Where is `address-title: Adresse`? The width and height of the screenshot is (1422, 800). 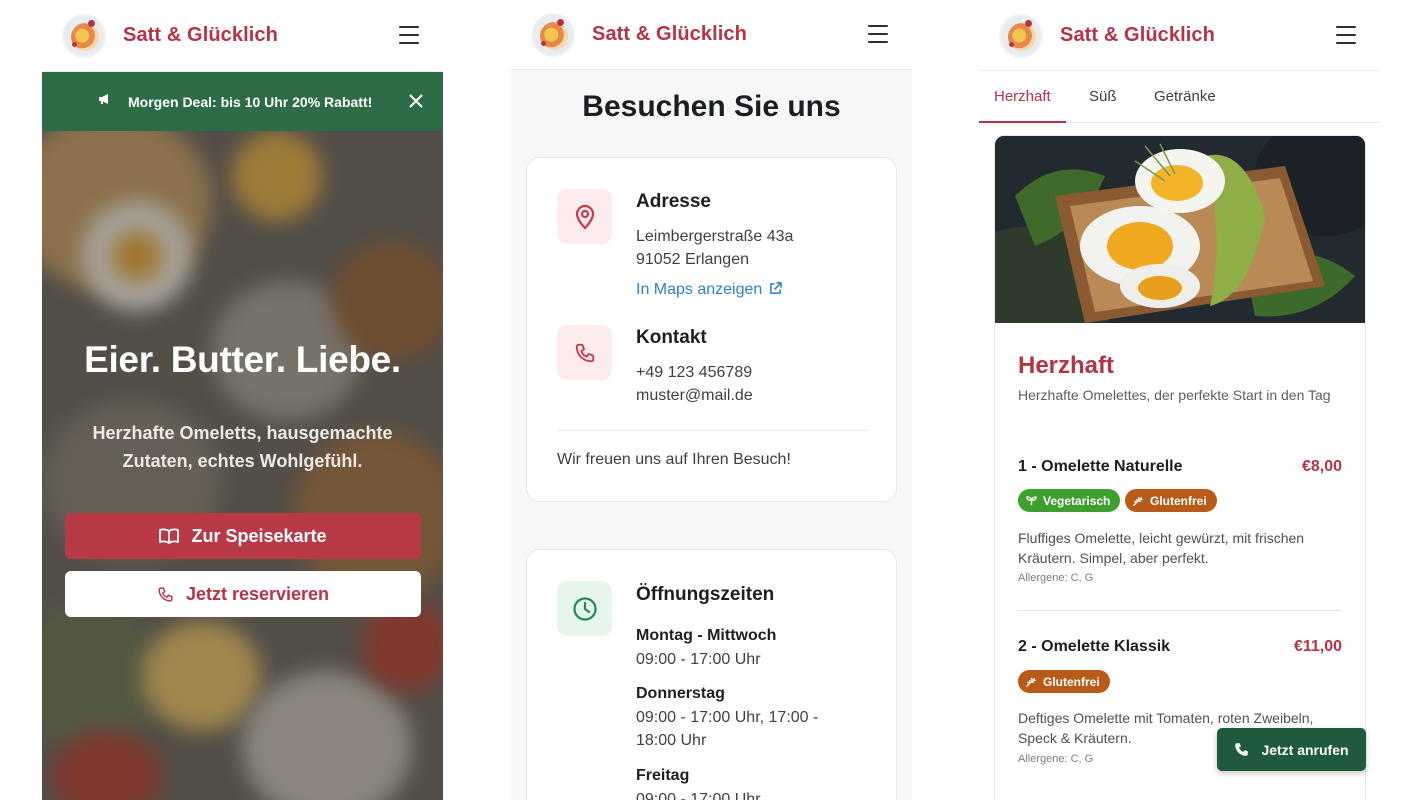 address-title: Adresse is located at coordinates (673, 201).